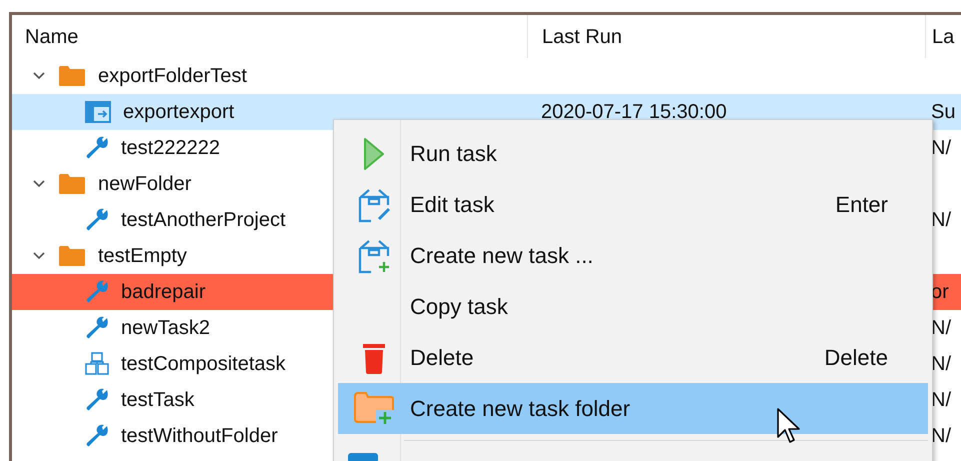 The image size is (961, 461). What do you see at coordinates (861, 205) in the screenshot?
I see `shortcut-label: Enter` at bounding box center [861, 205].